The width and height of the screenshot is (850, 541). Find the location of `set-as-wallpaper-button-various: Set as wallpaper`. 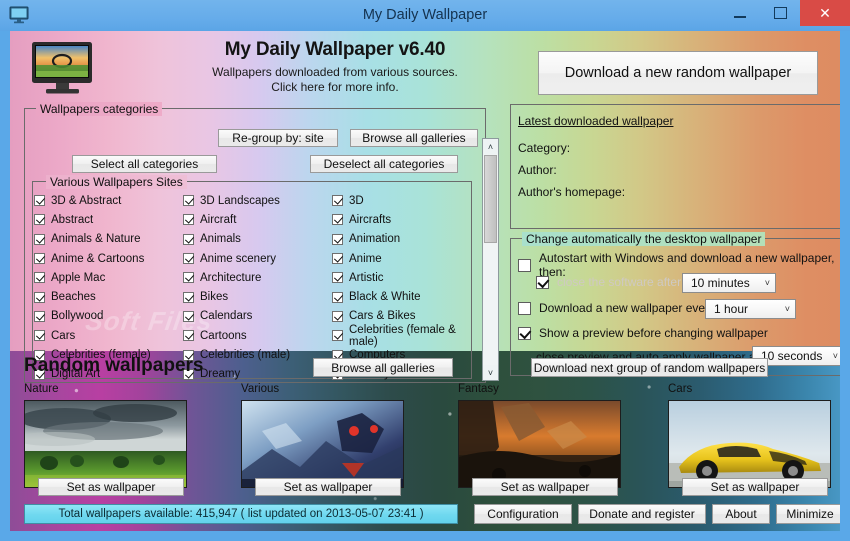

set-as-wallpaper-button-various: Set as wallpaper is located at coordinates (328, 487).